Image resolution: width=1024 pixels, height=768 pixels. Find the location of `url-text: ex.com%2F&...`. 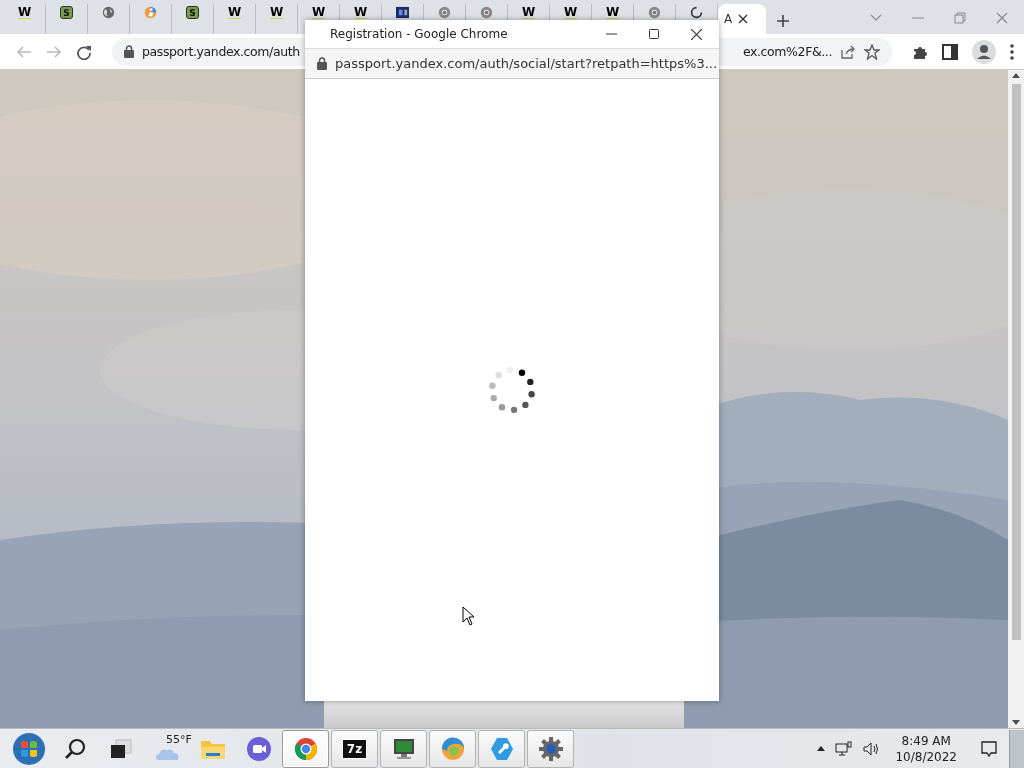

url-text: ex.com%2F&... is located at coordinates (787, 51).